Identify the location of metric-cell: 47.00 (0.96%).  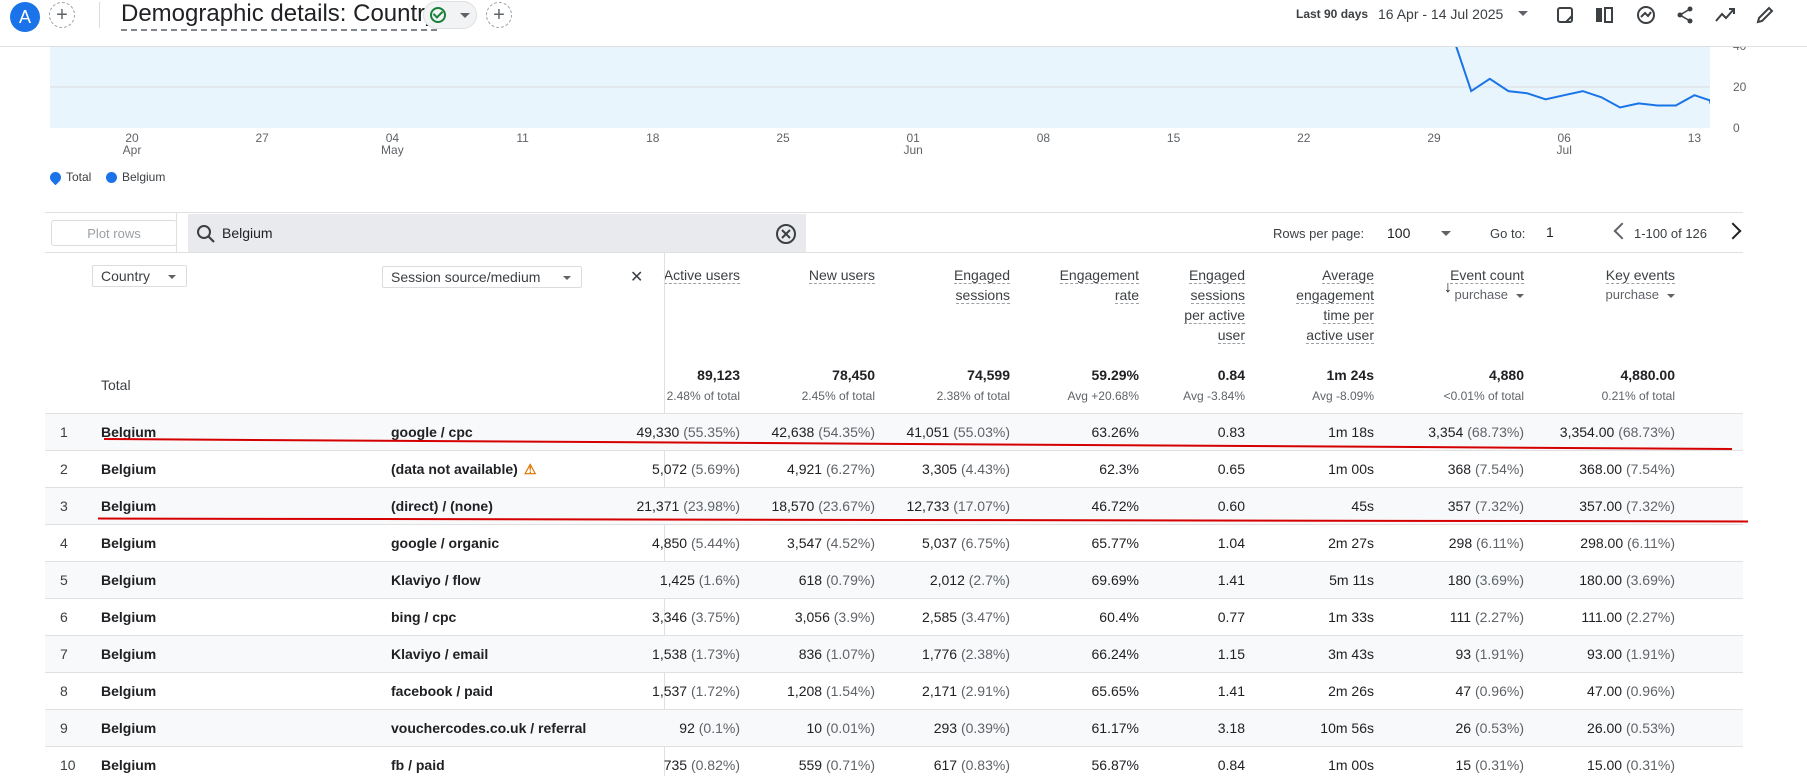
(1631, 691).